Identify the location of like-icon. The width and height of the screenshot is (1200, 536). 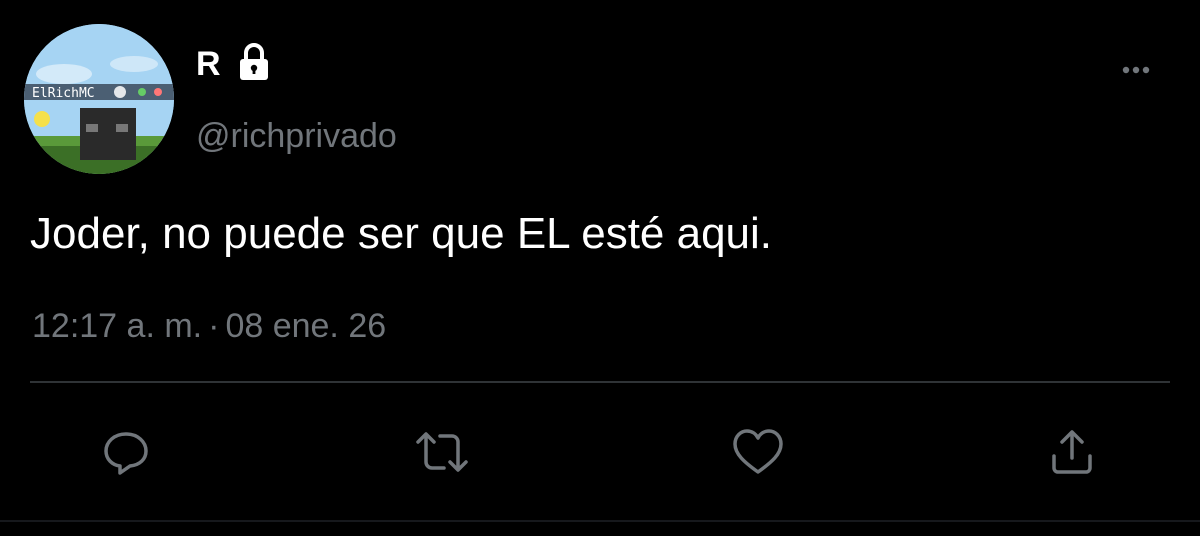
(758, 451).